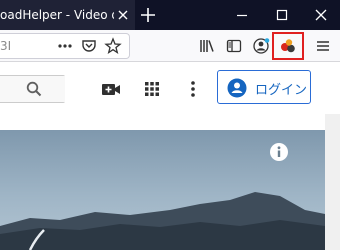 The height and width of the screenshot is (250, 340). Describe the element at coordinates (193, 89) in the screenshot. I see `more-vert-icon` at that location.